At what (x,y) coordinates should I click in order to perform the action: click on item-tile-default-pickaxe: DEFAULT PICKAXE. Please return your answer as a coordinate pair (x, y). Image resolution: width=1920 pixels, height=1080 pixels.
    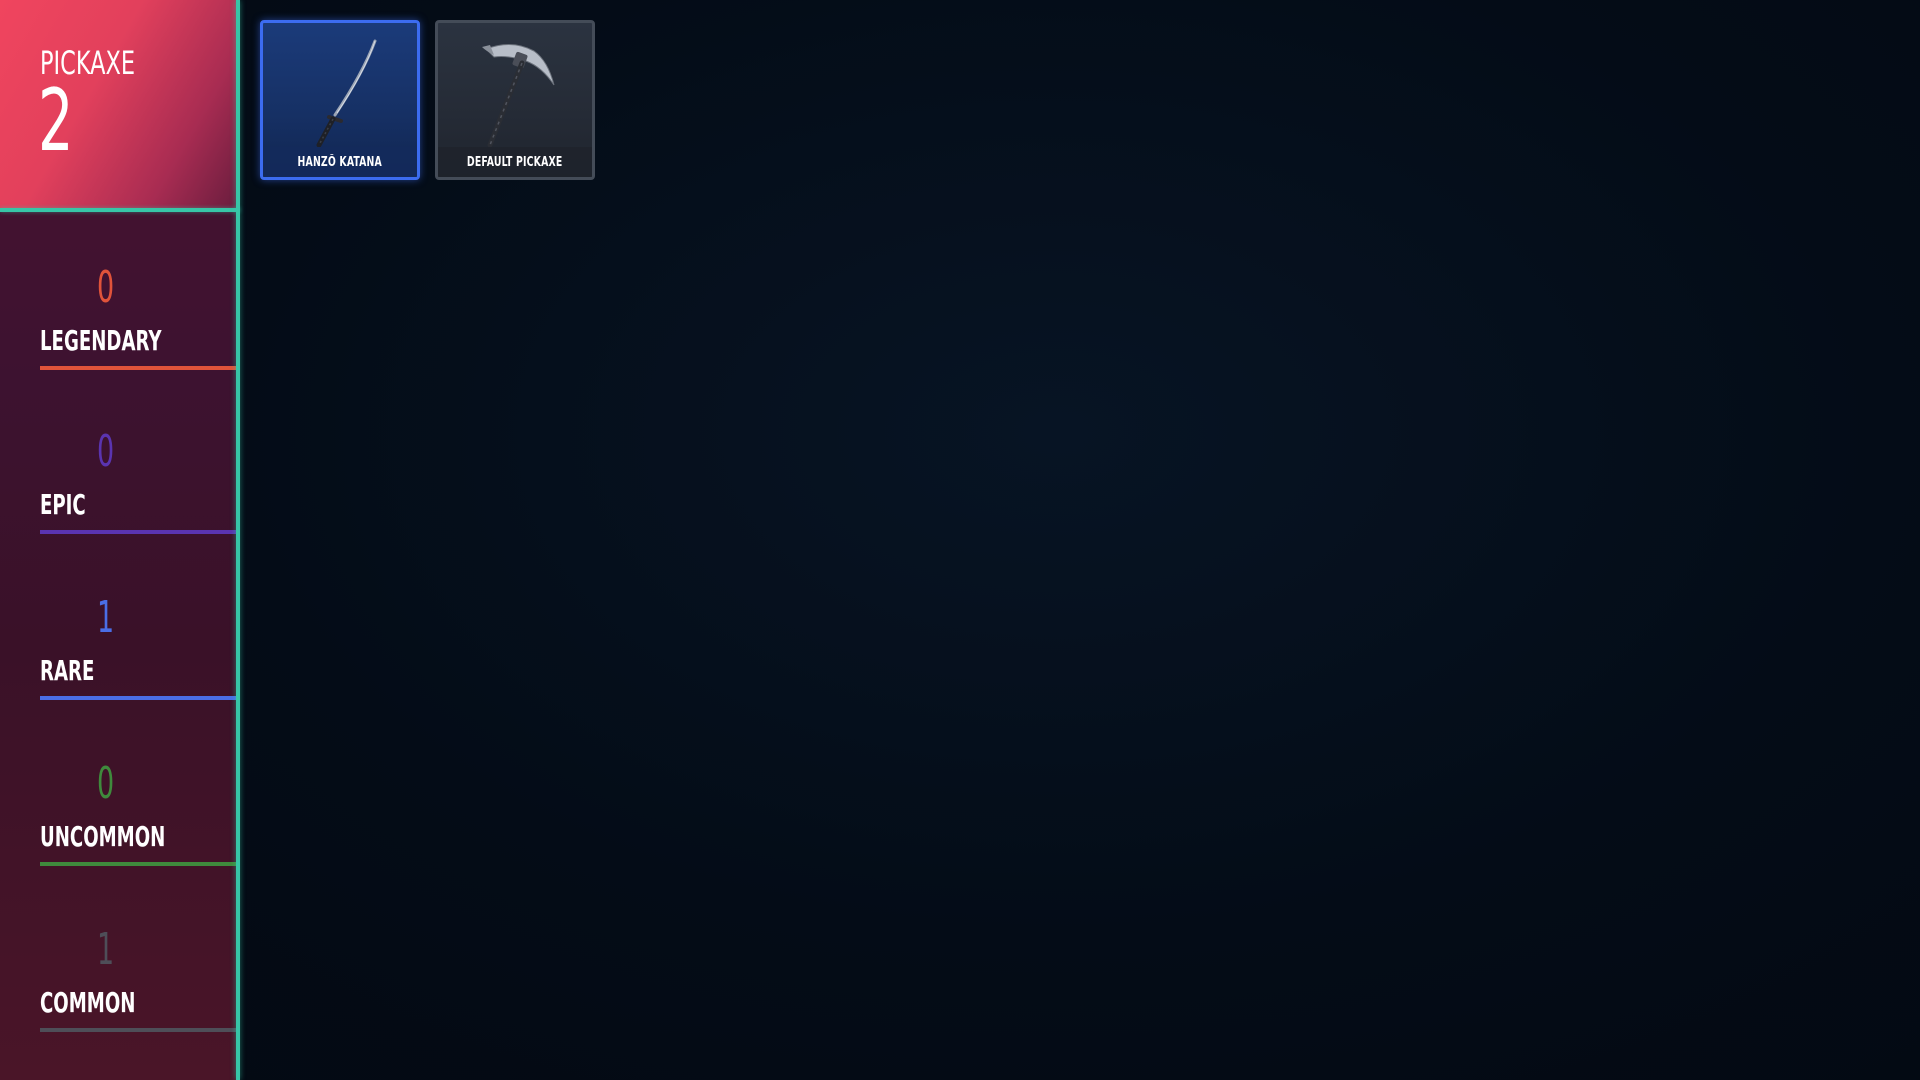
    Looking at the image, I should click on (515, 100).